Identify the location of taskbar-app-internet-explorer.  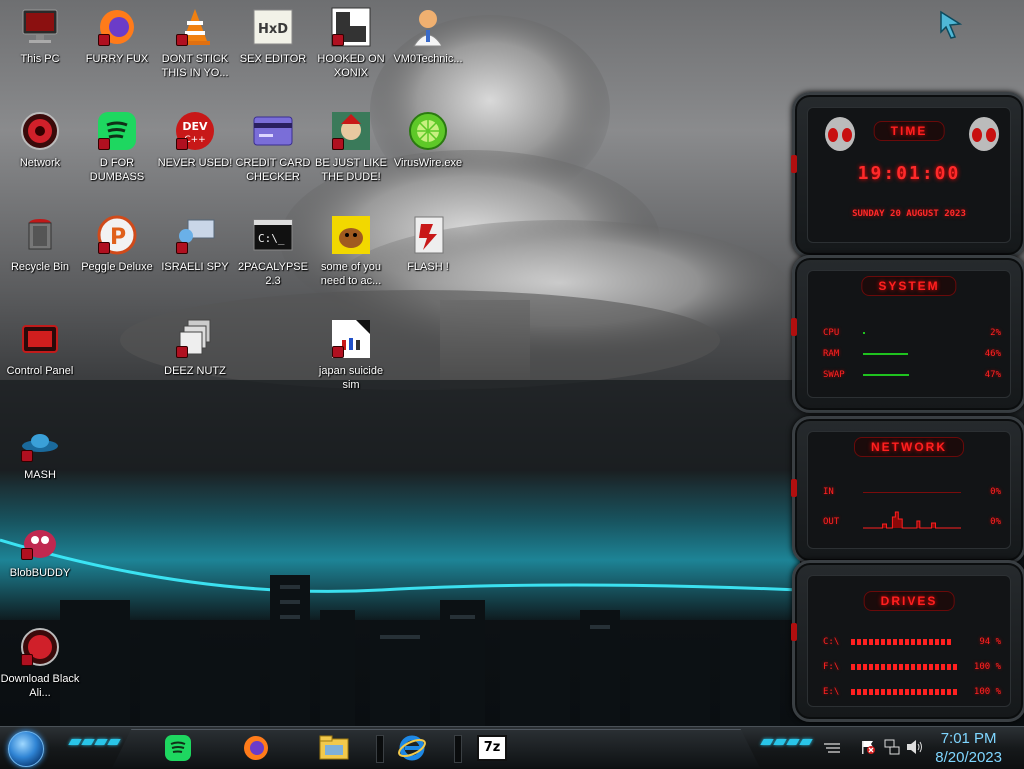
(412, 748).